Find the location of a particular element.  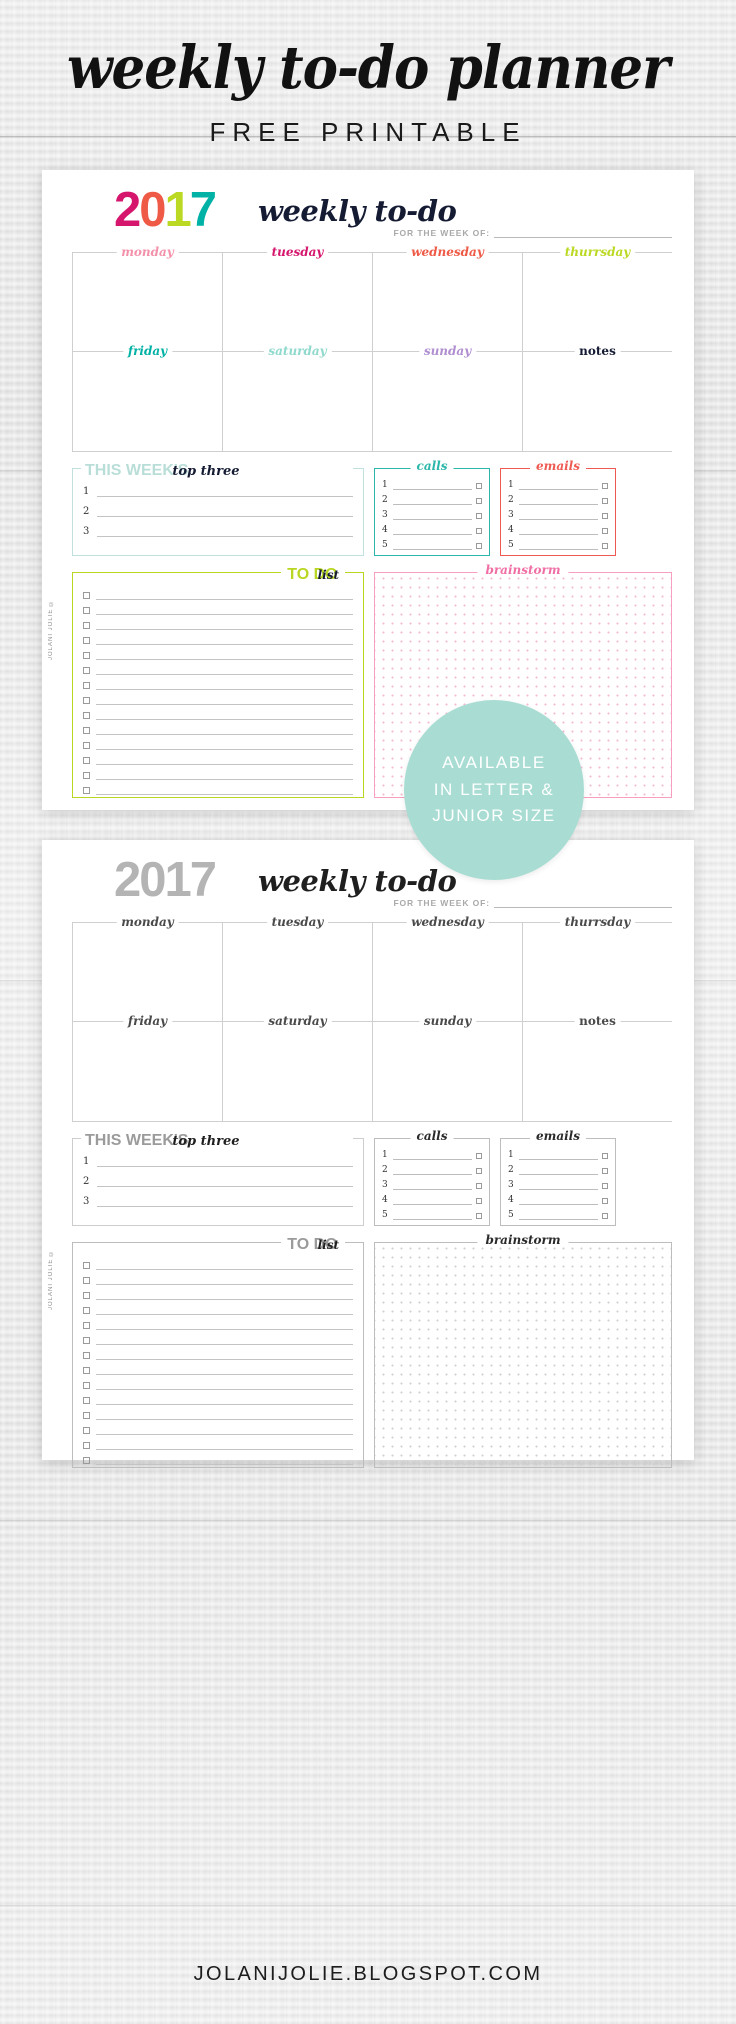

emails-row: 2 is located at coordinates (558, 500).